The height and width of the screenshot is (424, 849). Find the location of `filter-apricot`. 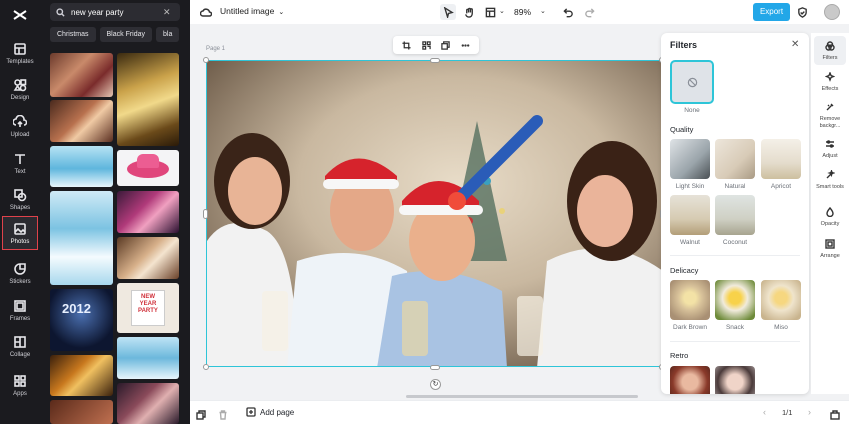

filter-apricot is located at coordinates (781, 159).